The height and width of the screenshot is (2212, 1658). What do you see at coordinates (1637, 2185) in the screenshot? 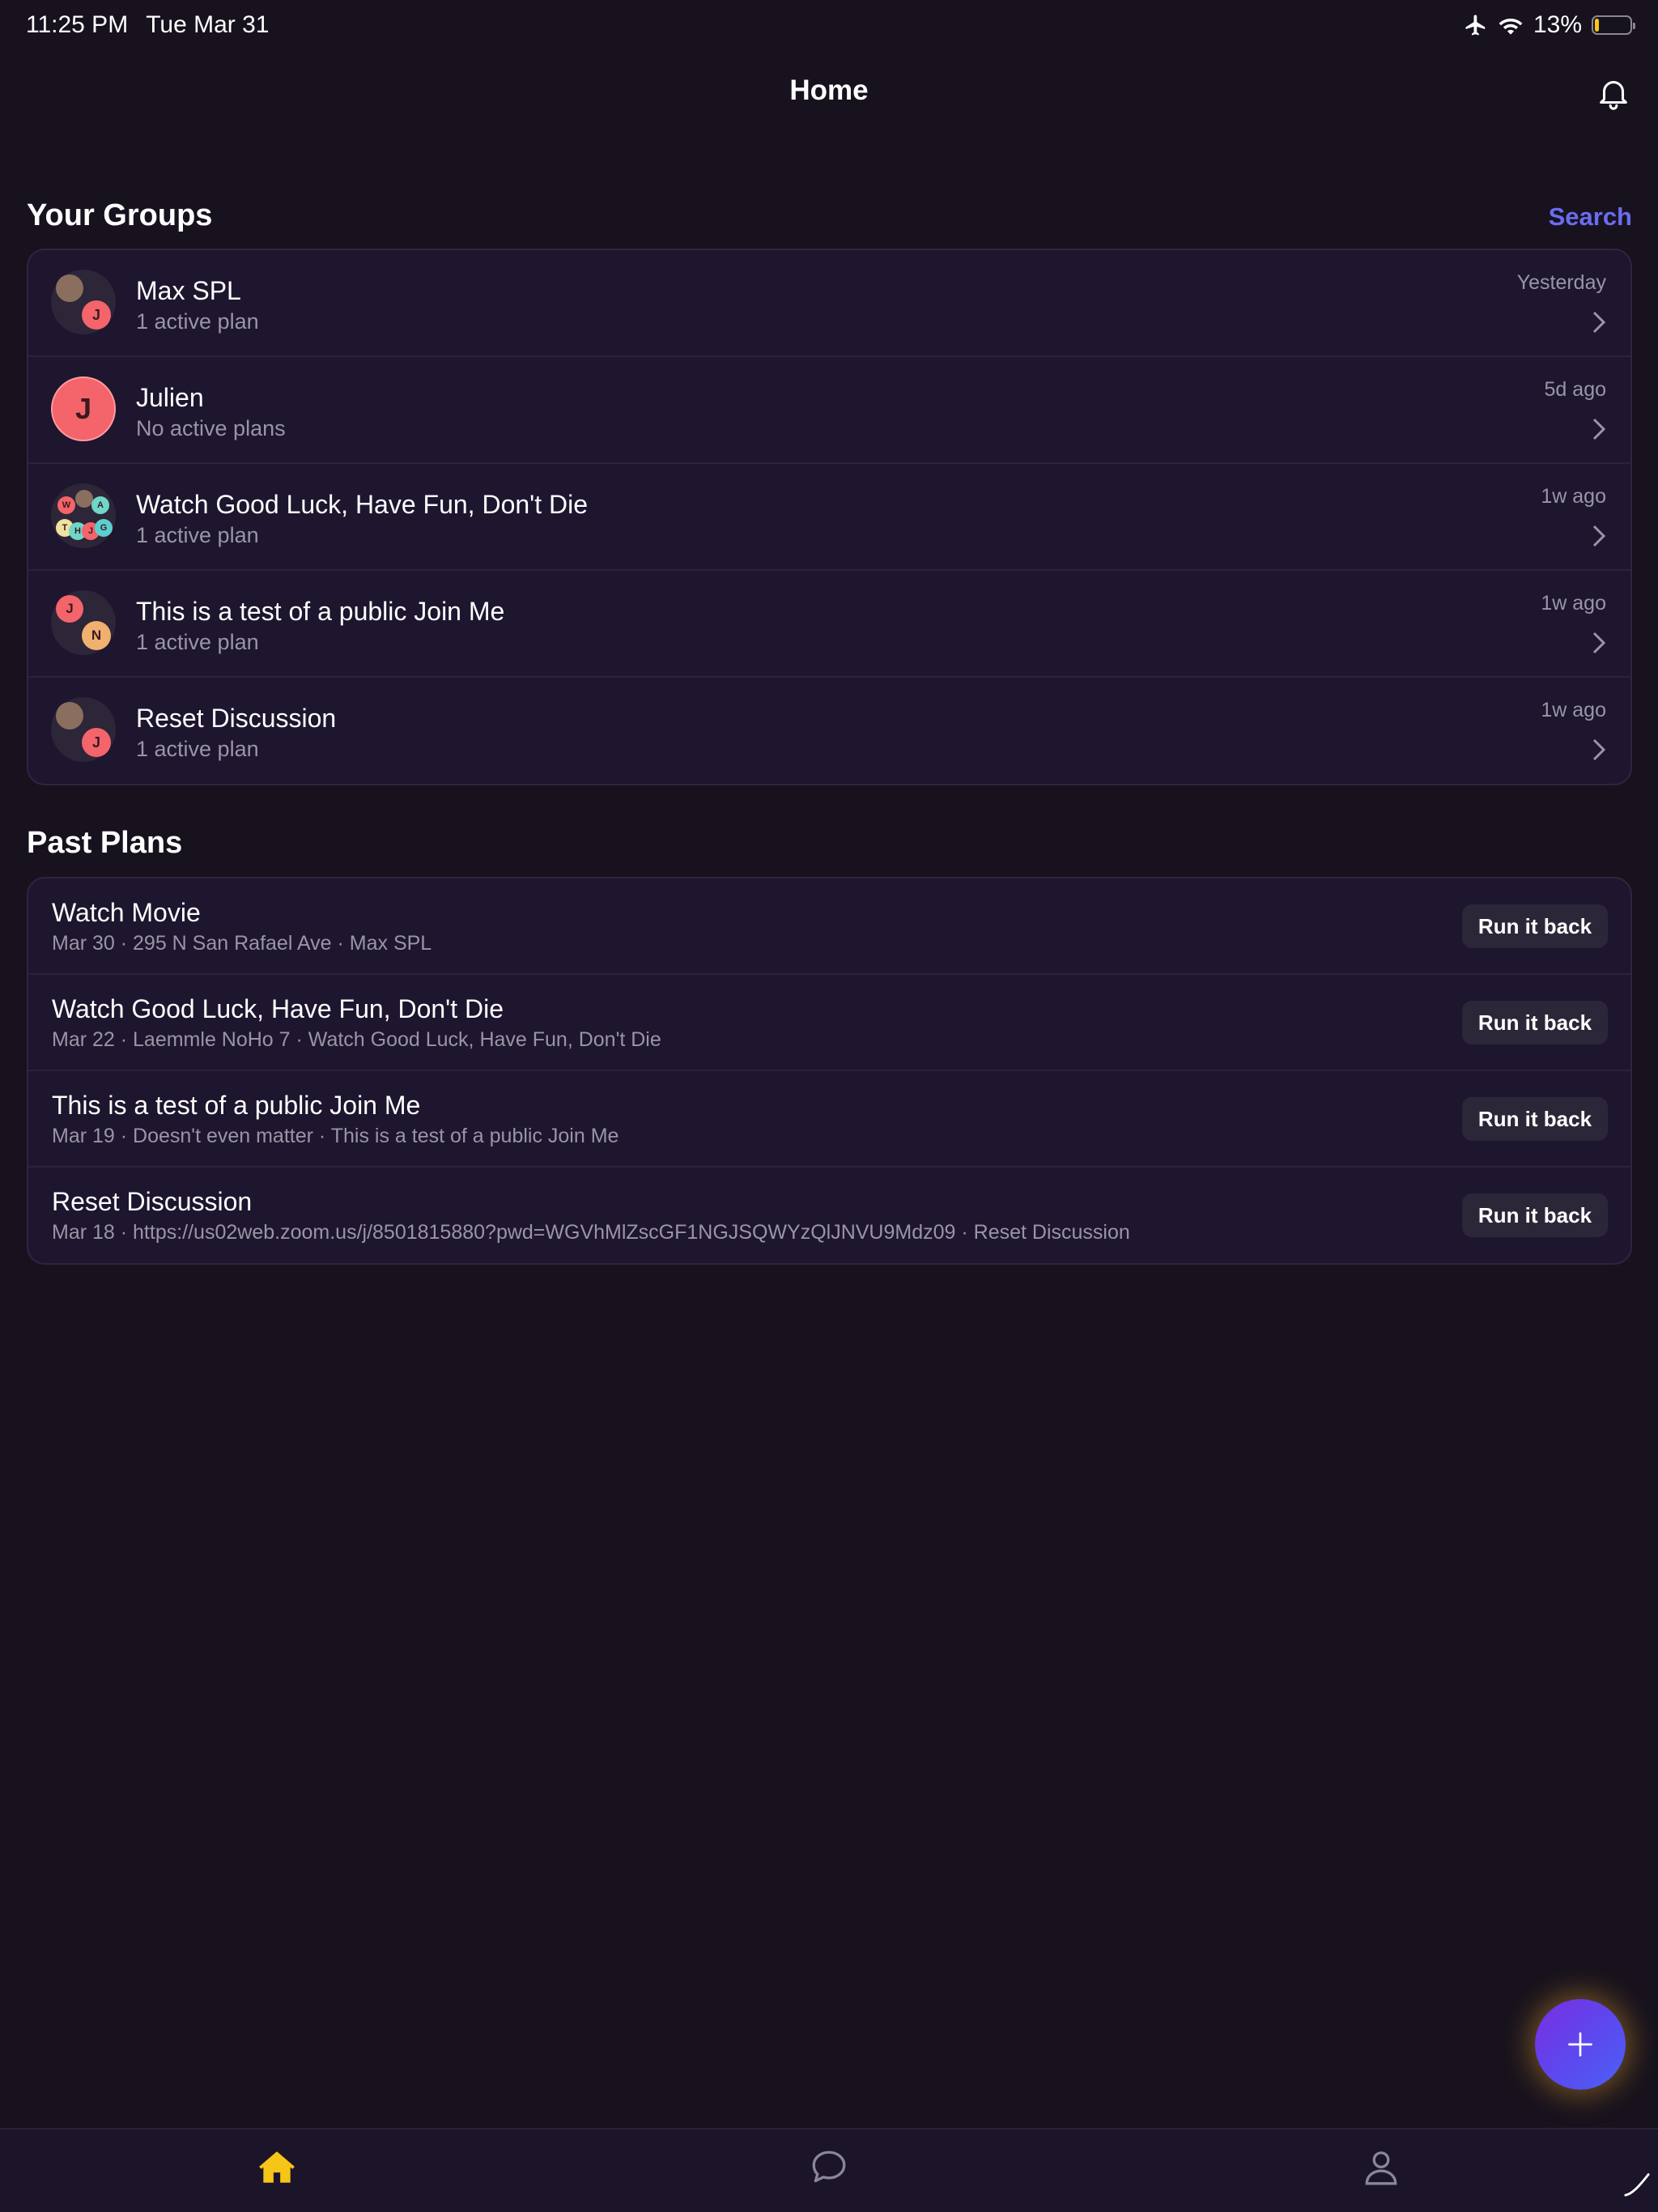
I see `pencil-stroke-icon` at bounding box center [1637, 2185].